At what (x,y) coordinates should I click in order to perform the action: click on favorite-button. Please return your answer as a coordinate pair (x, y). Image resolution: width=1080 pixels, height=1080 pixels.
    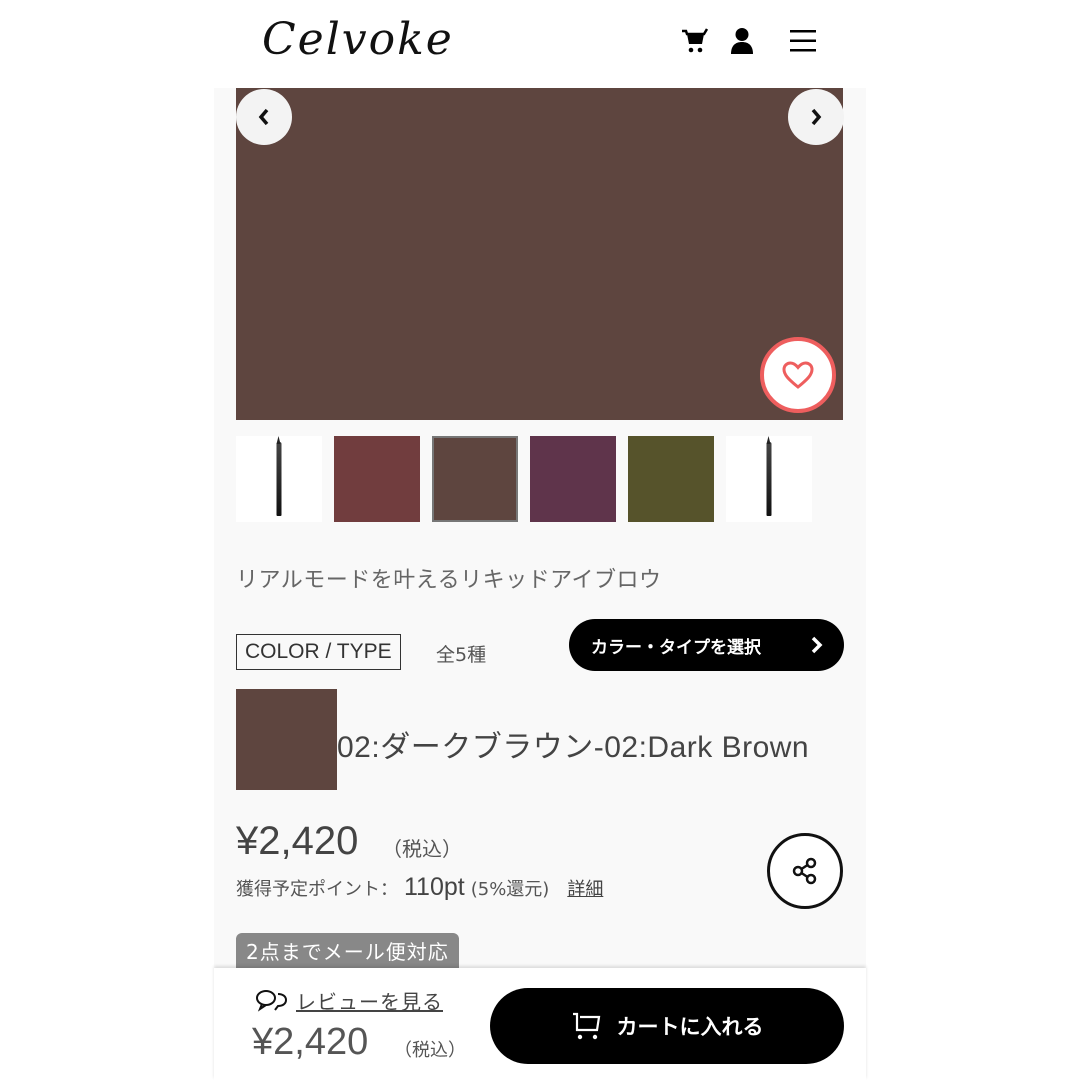
    Looking at the image, I should click on (798, 375).